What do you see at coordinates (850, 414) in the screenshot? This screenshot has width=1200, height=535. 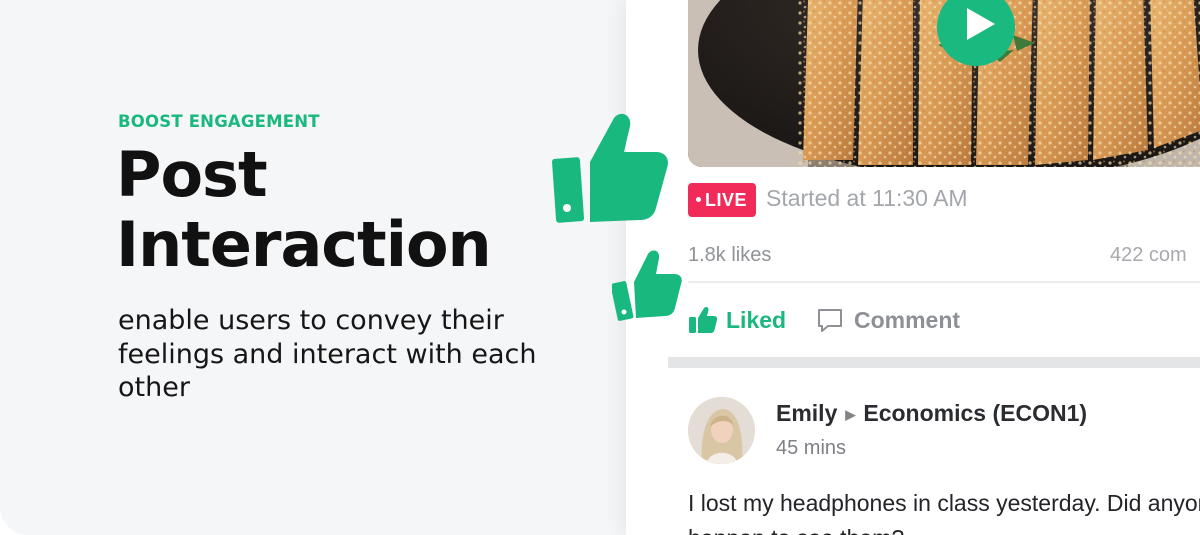 I see `caret-right-icon: ▶` at bounding box center [850, 414].